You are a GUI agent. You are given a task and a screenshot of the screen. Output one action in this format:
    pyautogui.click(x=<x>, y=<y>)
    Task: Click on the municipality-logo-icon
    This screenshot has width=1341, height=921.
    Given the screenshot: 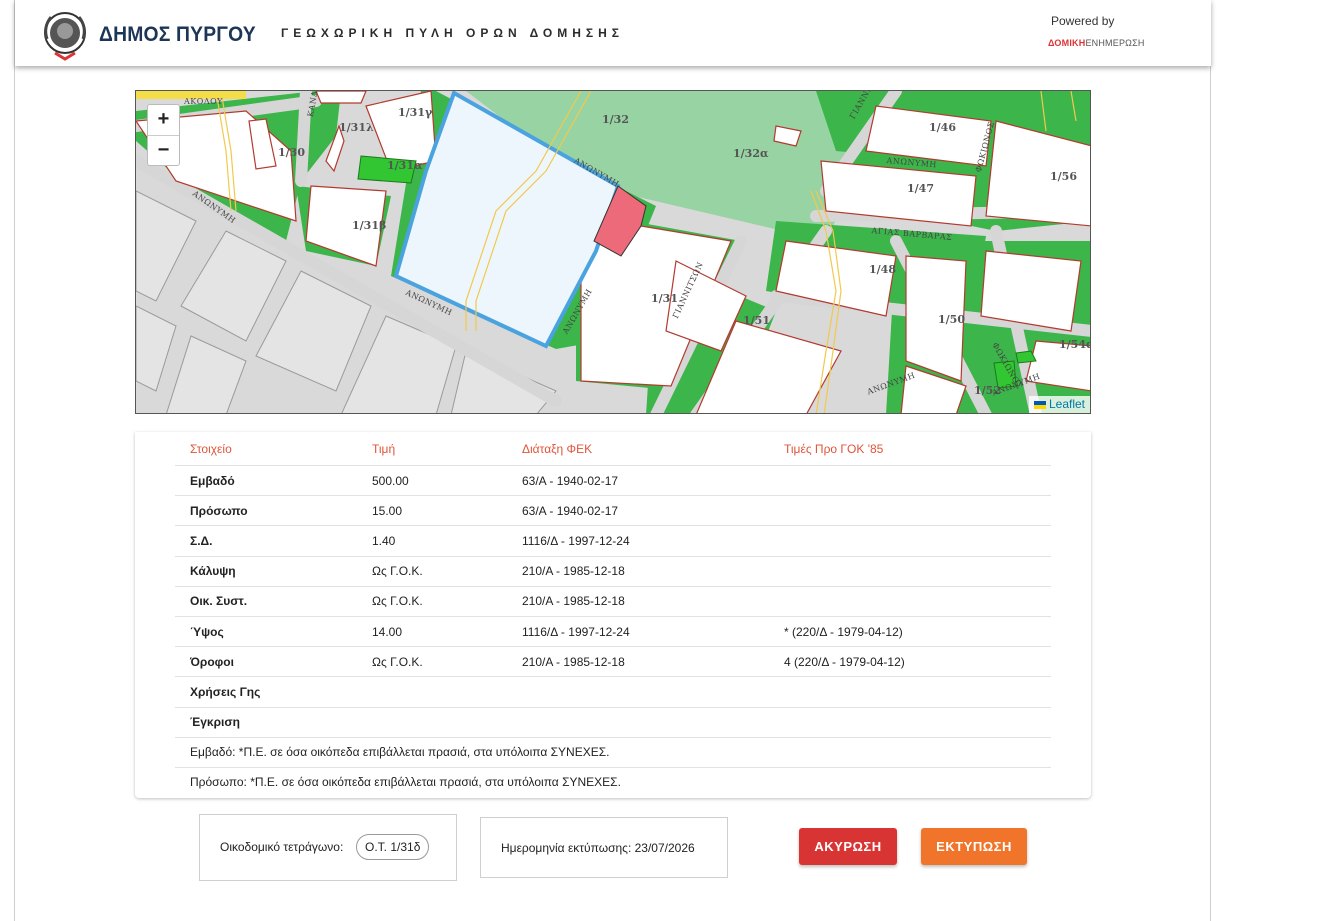 What is the action you would take?
    pyautogui.click(x=65, y=36)
    